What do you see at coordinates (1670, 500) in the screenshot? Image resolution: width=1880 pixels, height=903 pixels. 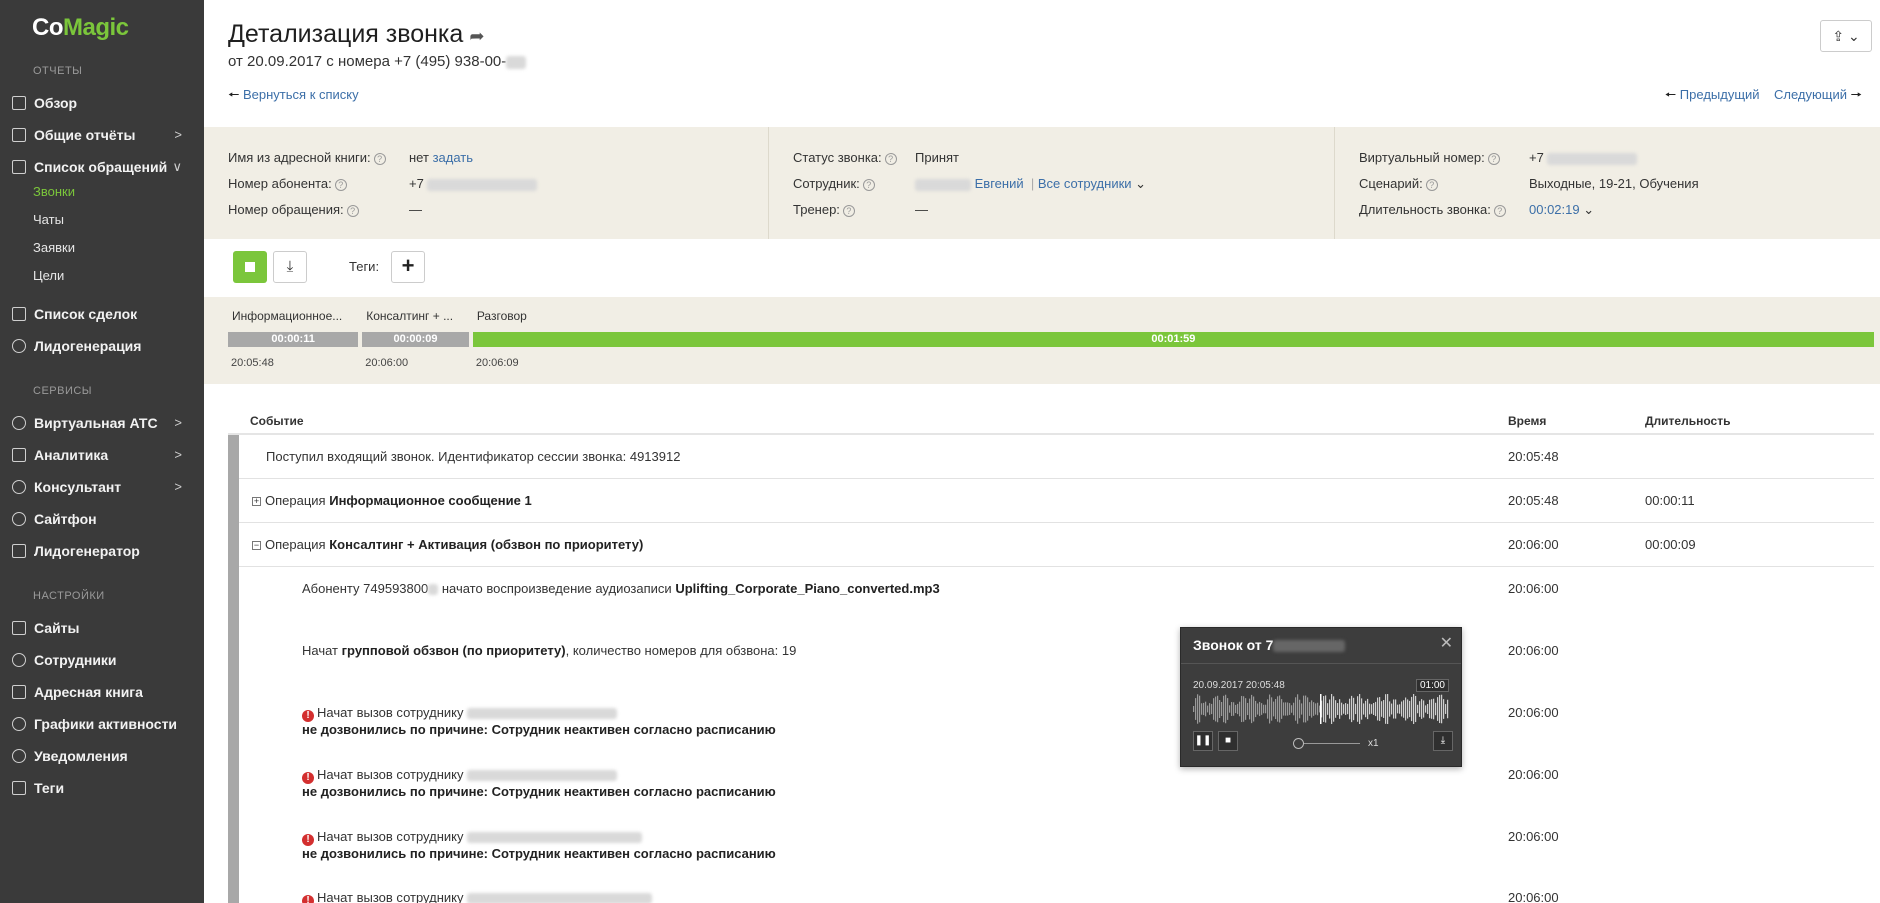 I see `event-duration: 00:00:11` at bounding box center [1670, 500].